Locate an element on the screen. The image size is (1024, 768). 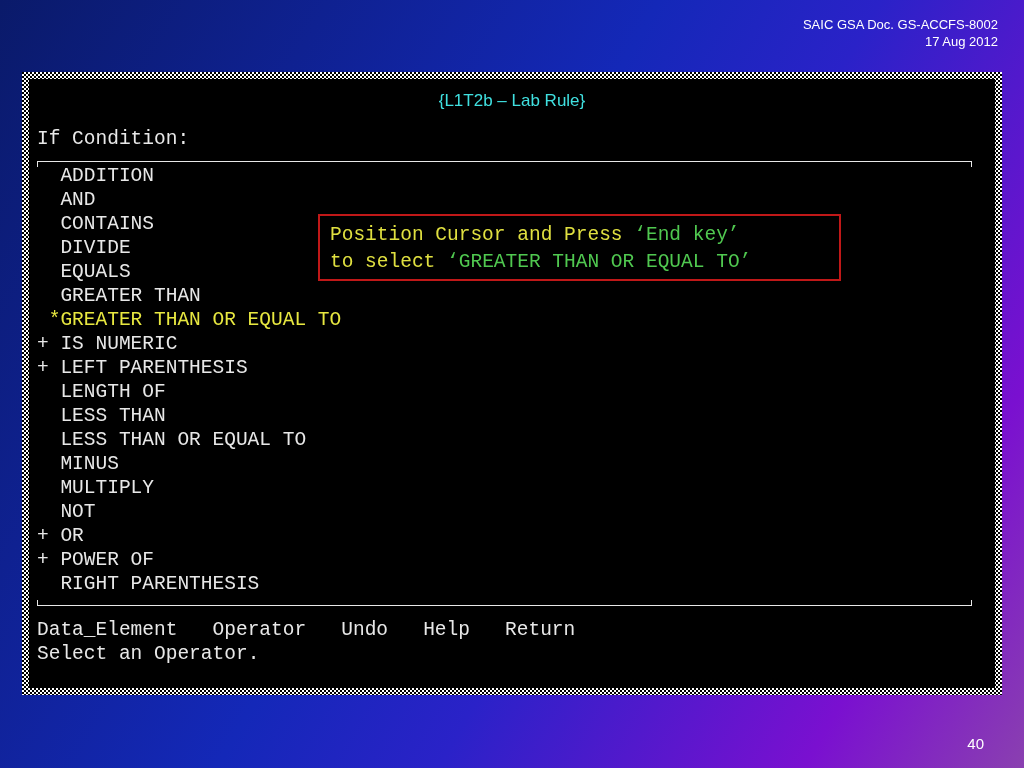
operator-item: EQUALS is located at coordinates (84, 272).